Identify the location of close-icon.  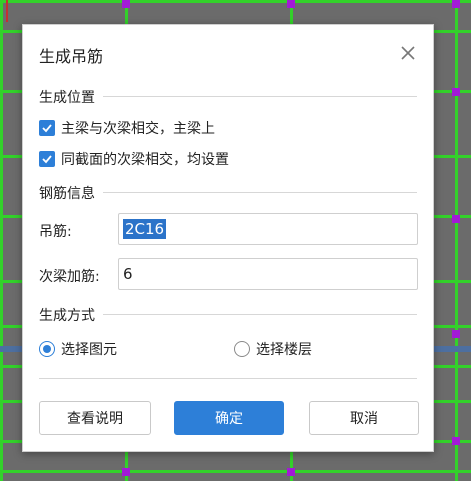
(408, 53).